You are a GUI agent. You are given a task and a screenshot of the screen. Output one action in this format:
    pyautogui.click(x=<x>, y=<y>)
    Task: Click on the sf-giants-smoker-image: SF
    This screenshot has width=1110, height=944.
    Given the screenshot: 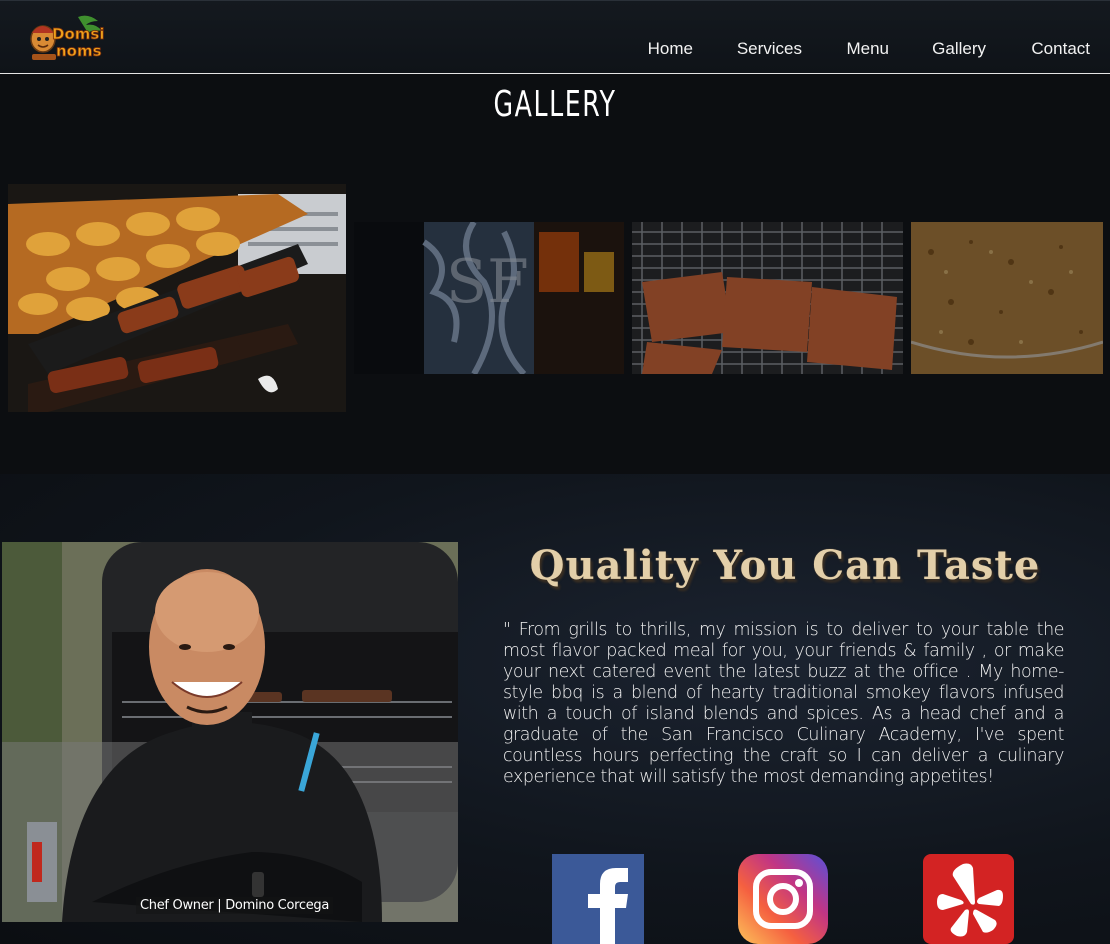 What is the action you would take?
    pyautogui.click(x=489, y=298)
    